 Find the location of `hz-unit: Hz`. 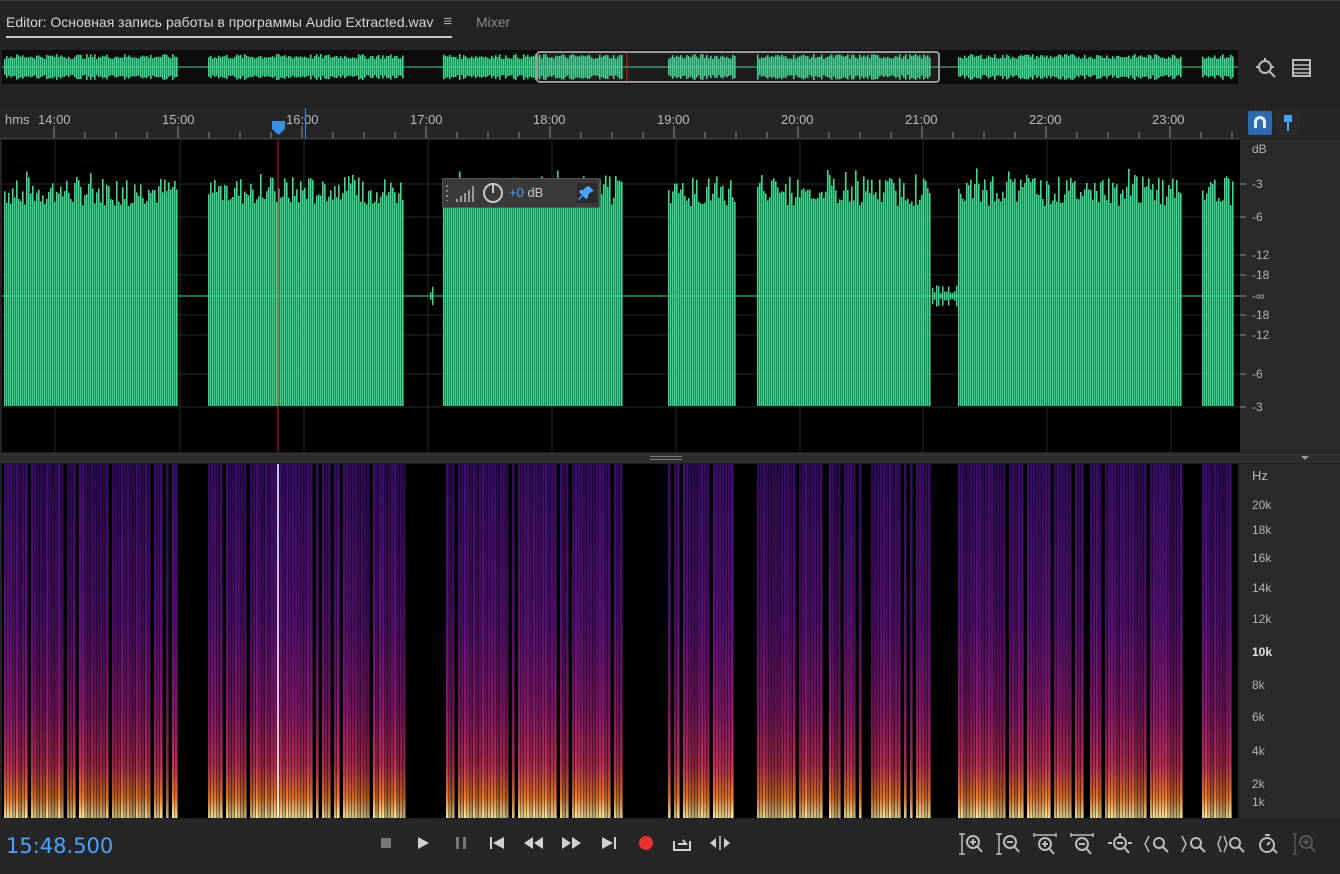

hz-unit: Hz is located at coordinates (1260, 475).